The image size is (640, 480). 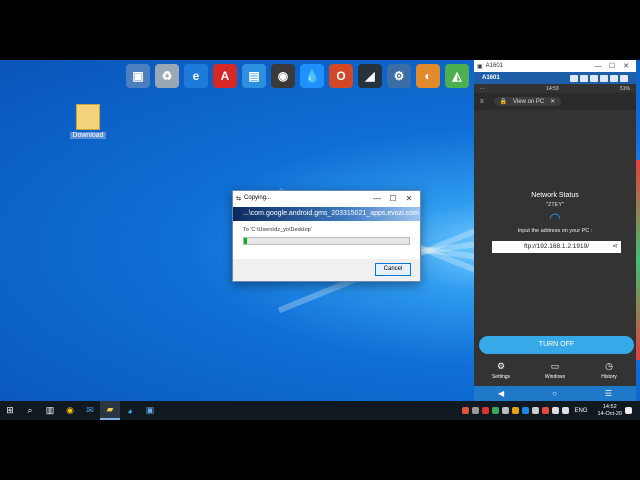 I want to click on windows-icon: ▭, so click(x=555, y=366).